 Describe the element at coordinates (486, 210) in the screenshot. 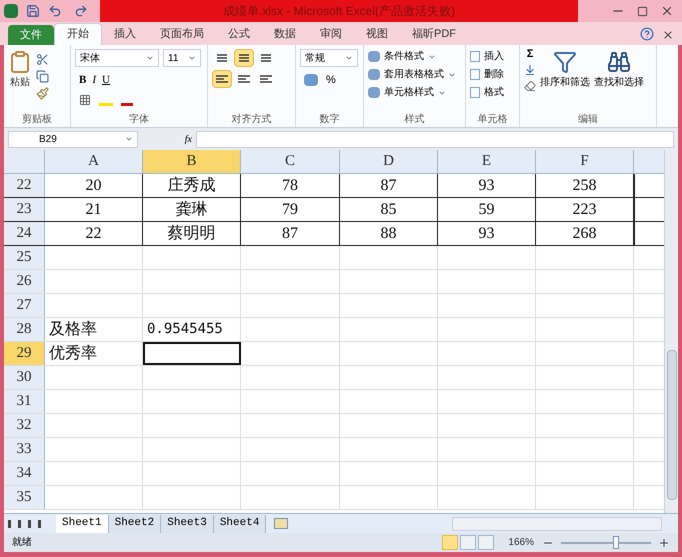

I see `cell-text: 59` at that location.